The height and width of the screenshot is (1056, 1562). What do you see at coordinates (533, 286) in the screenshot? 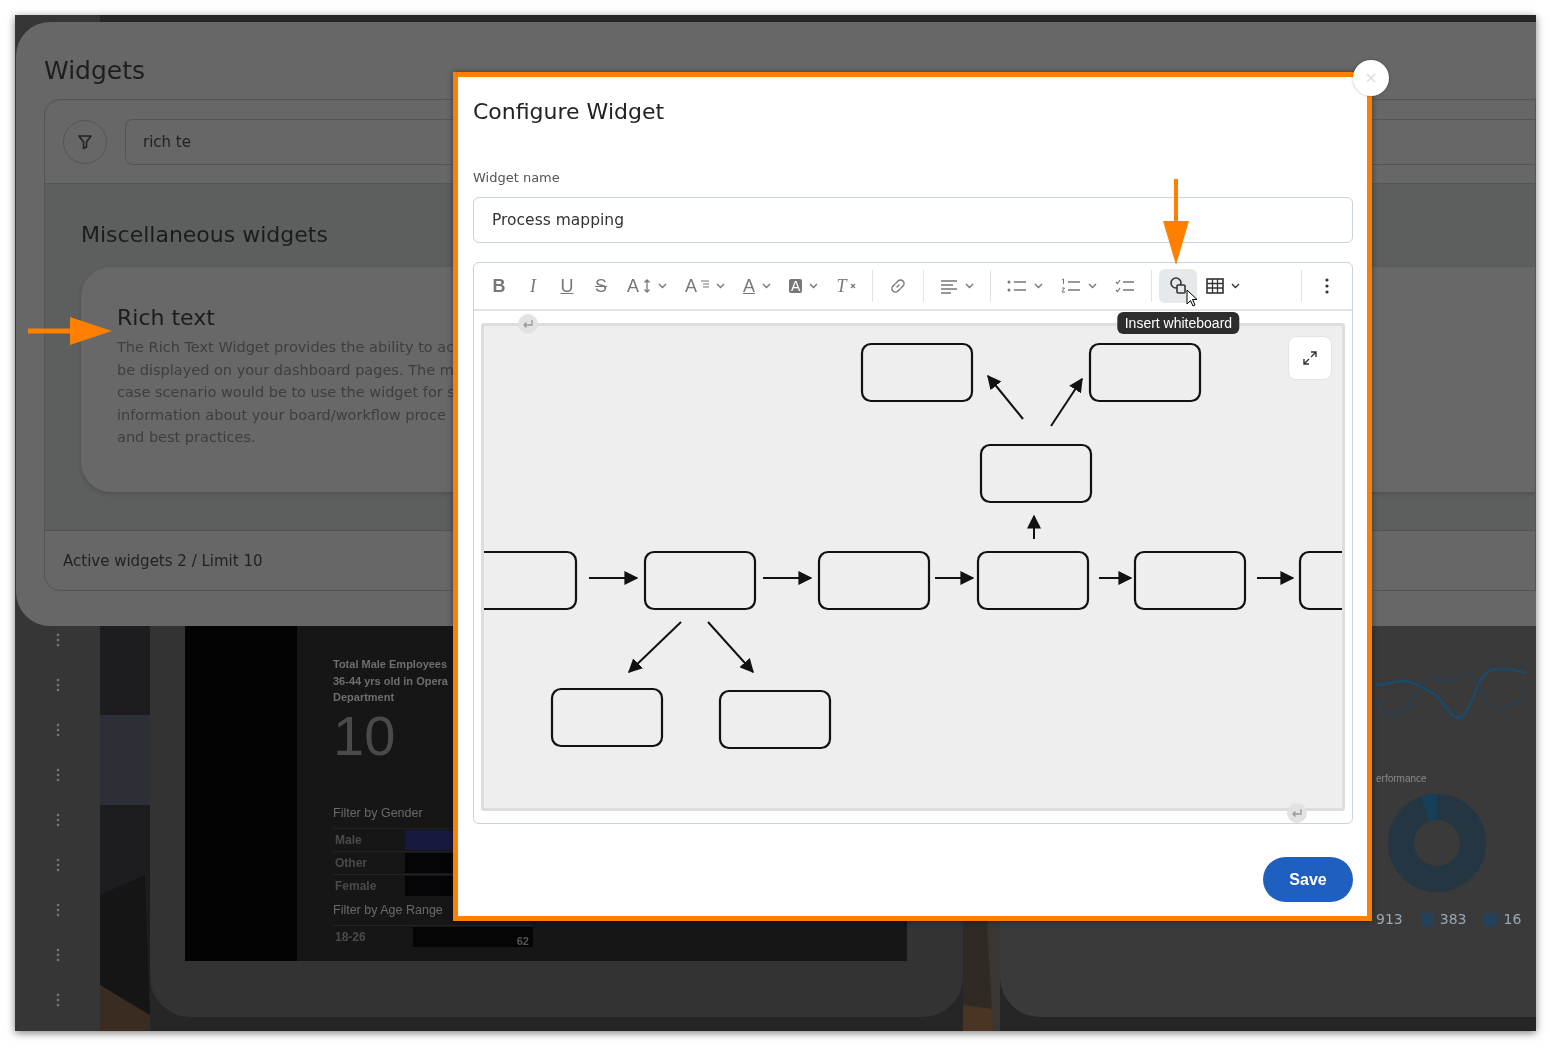
I see `italic-button: I` at bounding box center [533, 286].